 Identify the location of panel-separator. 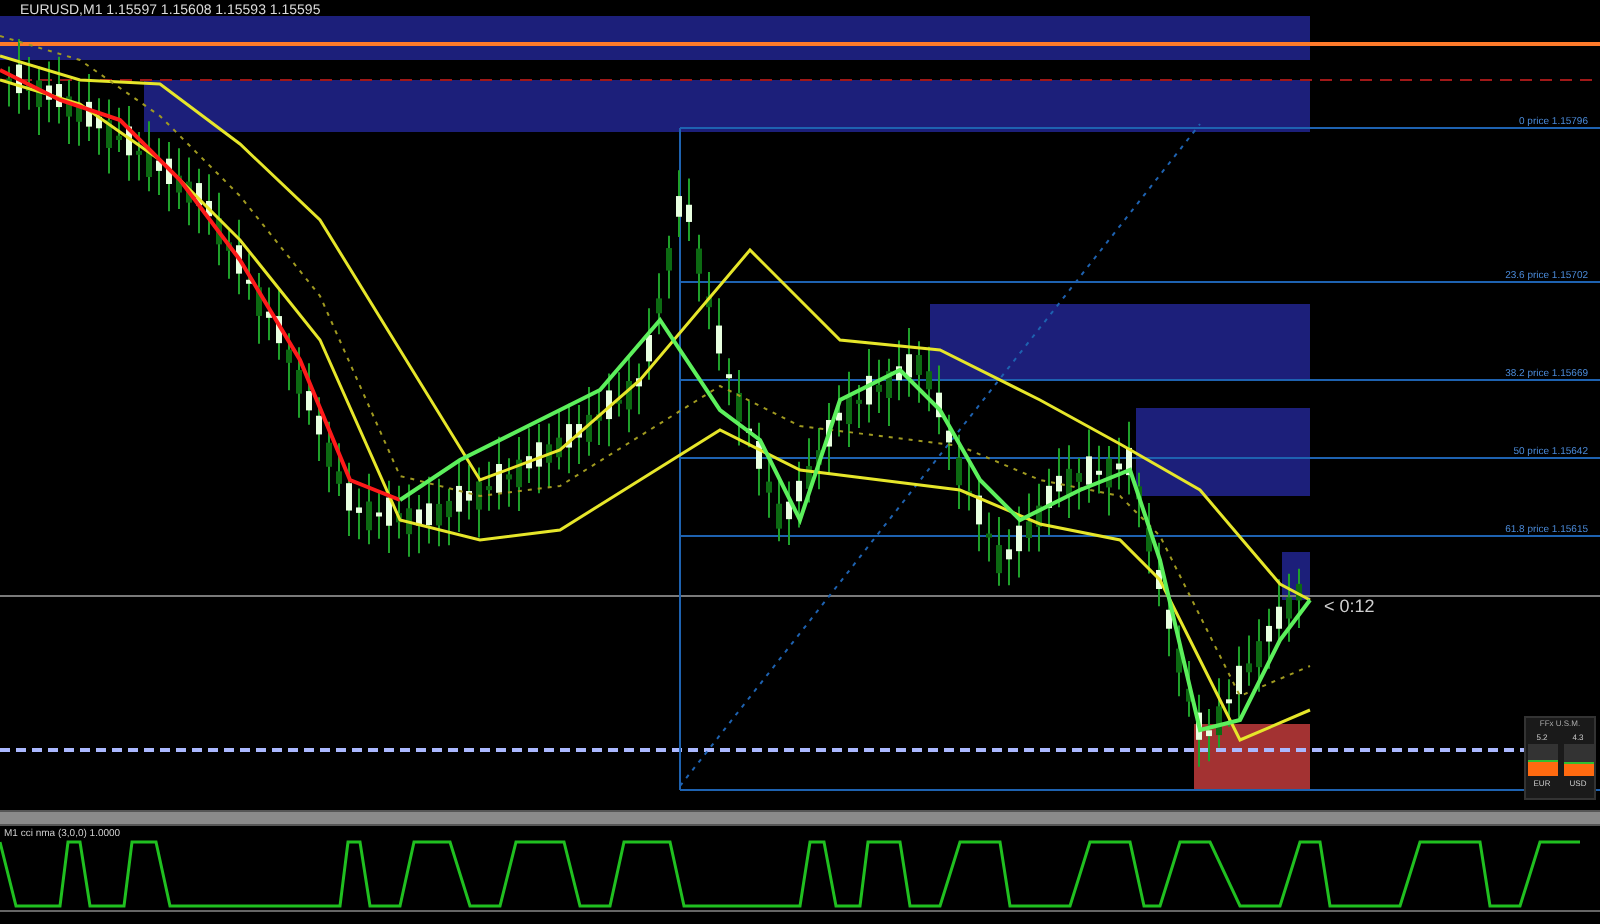
(800, 818).